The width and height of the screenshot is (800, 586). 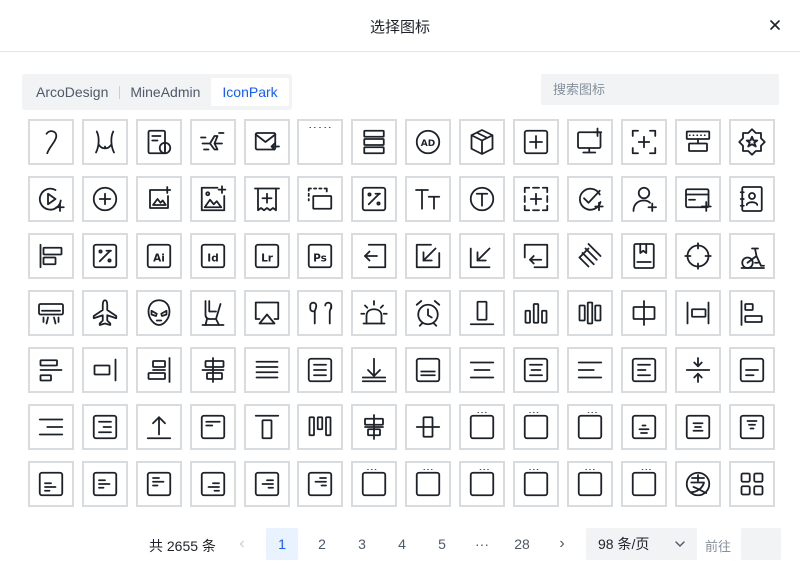 What do you see at coordinates (660, 89) in the screenshot?
I see `search-input` at bounding box center [660, 89].